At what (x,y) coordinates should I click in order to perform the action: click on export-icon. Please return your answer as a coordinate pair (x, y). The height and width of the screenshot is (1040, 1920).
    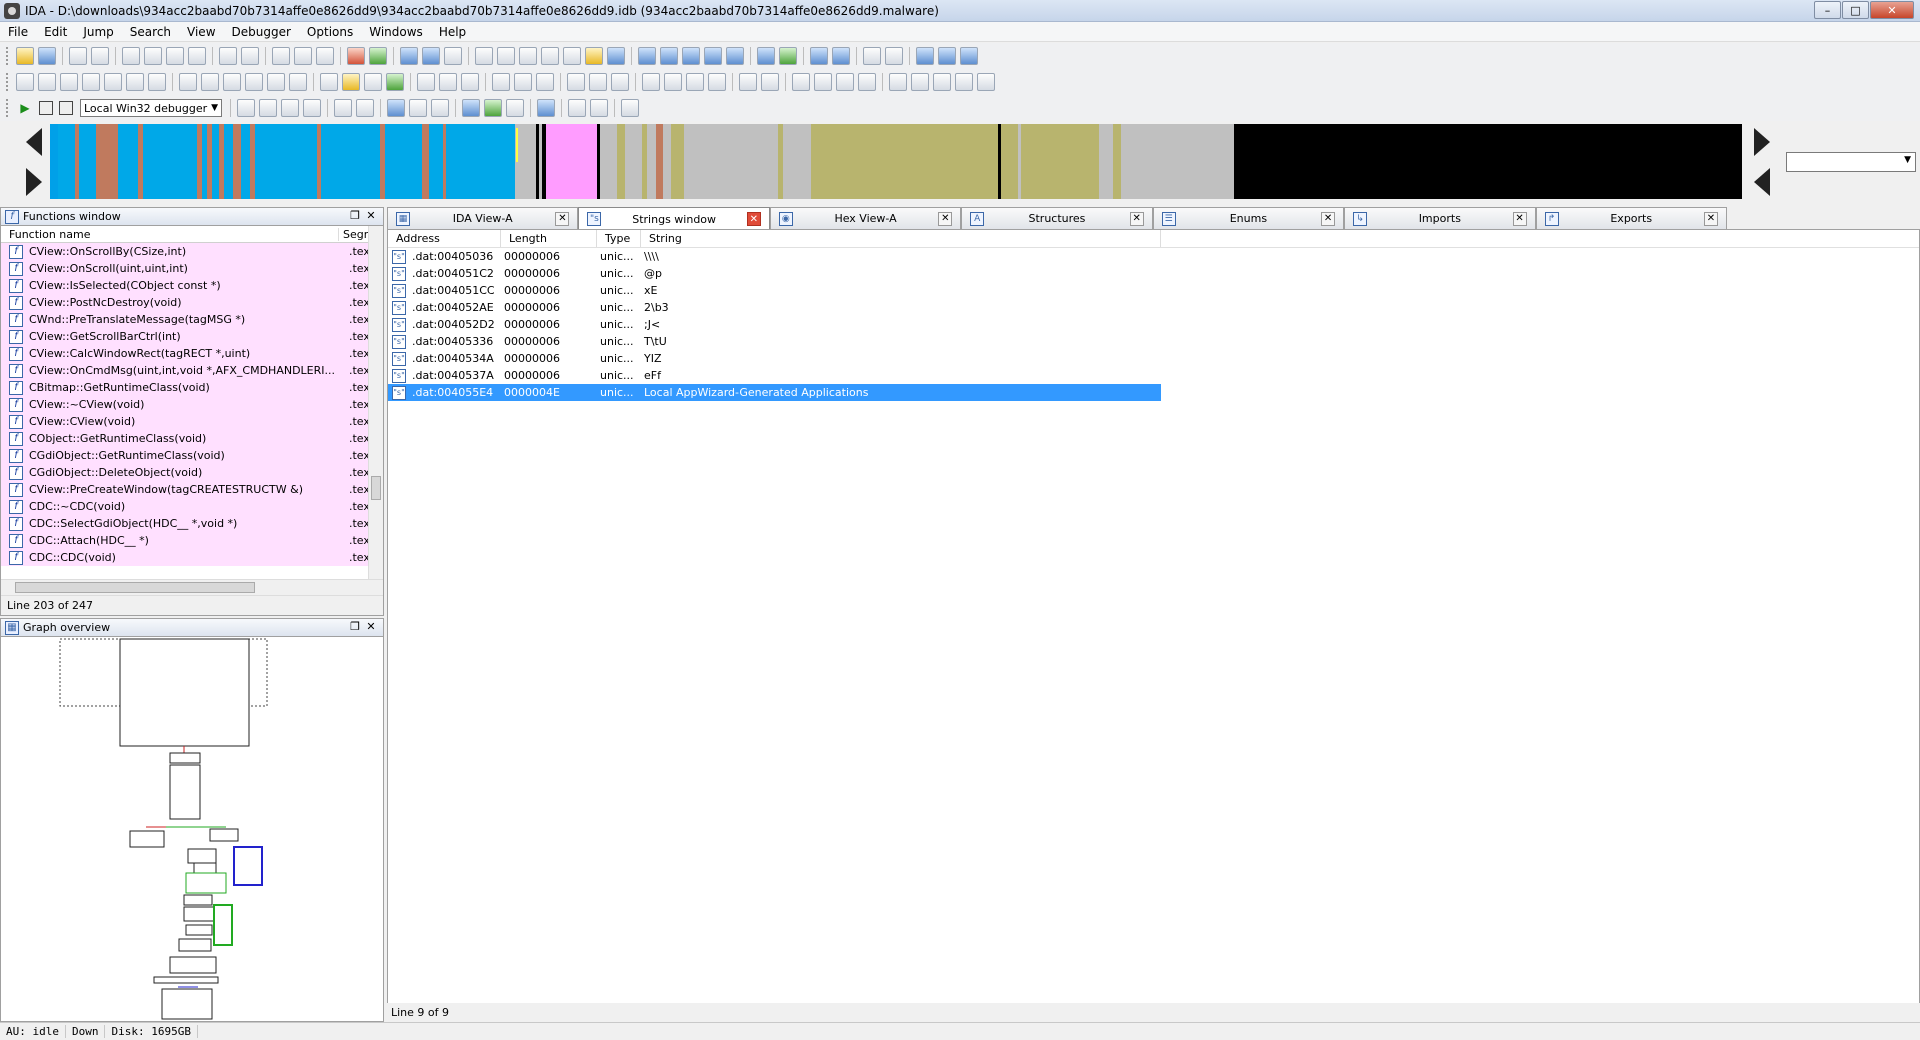
    Looking at the image, I should click on (373, 82).